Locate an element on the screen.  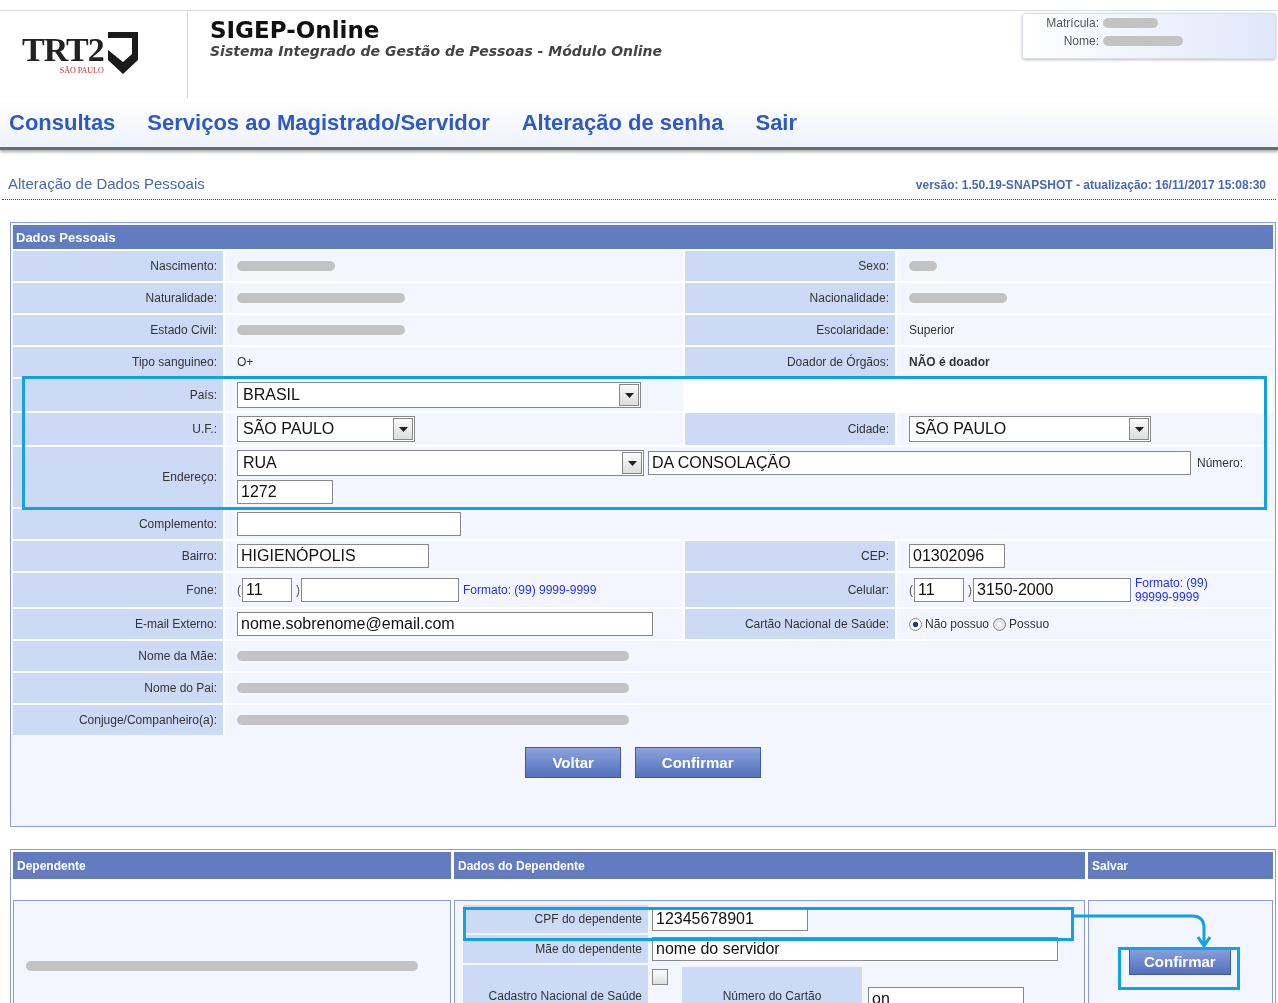
field-label: Fone: is located at coordinates (118, 590).